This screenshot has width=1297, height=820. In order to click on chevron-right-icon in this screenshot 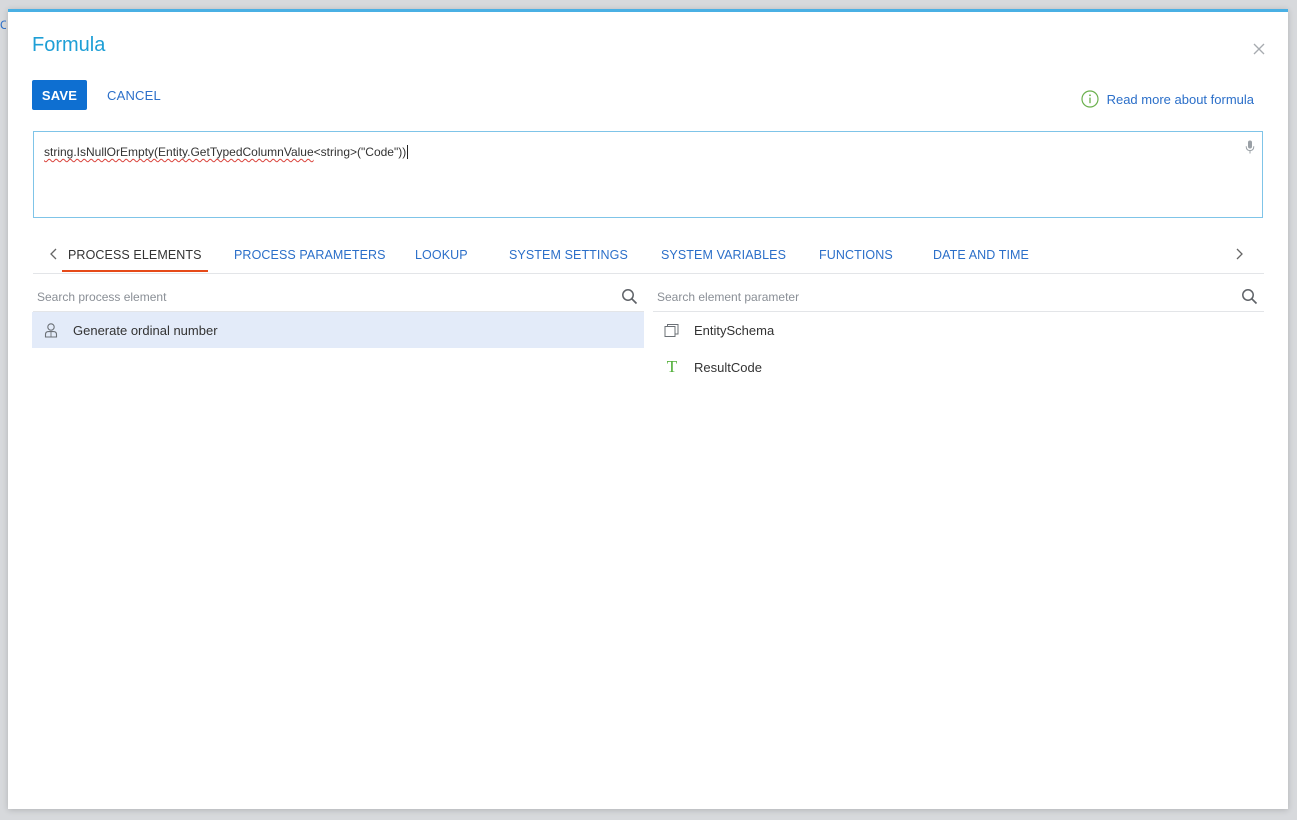, I will do `click(1239, 254)`.